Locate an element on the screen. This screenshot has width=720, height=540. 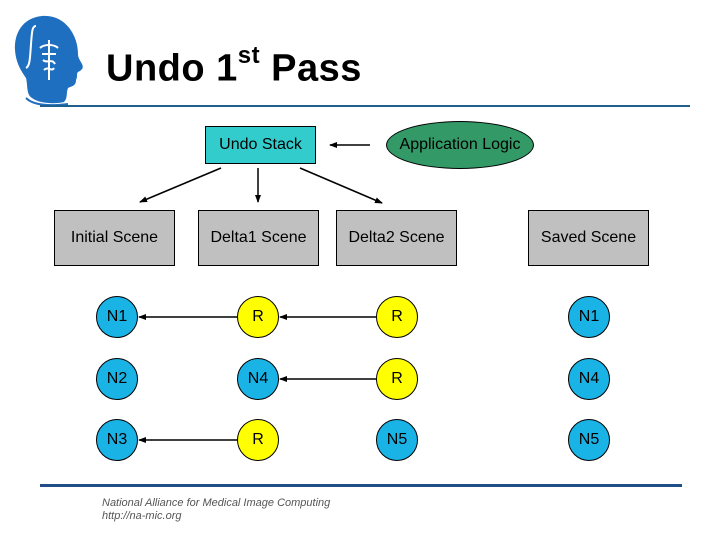
title-main: Undo 1 is located at coordinates (172, 68).